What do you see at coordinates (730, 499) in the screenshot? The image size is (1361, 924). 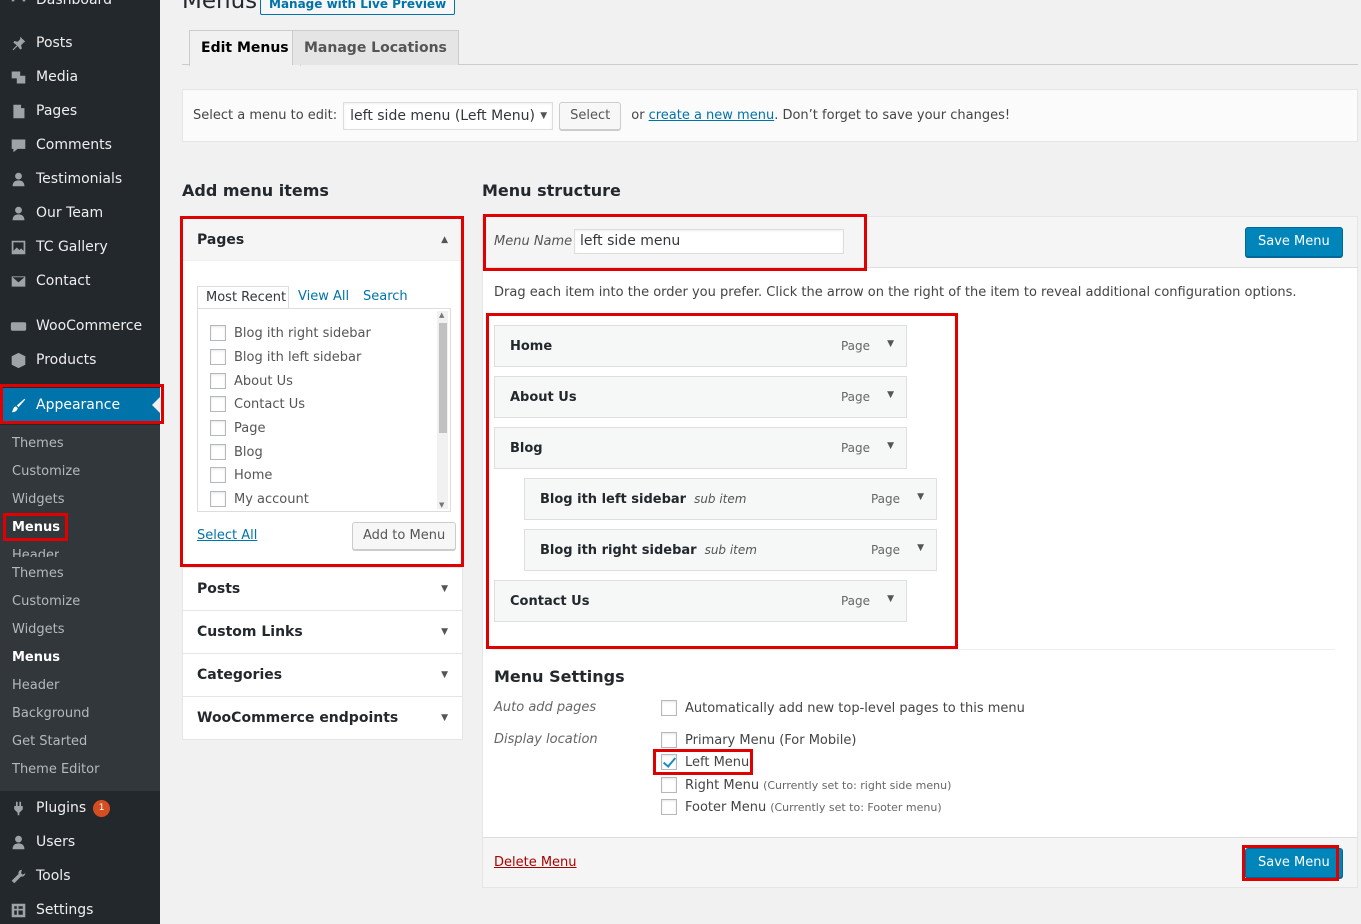 I see `menu-item-blog-left-sidebar: Blog ith left sidebar sub item Page ▼` at bounding box center [730, 499].